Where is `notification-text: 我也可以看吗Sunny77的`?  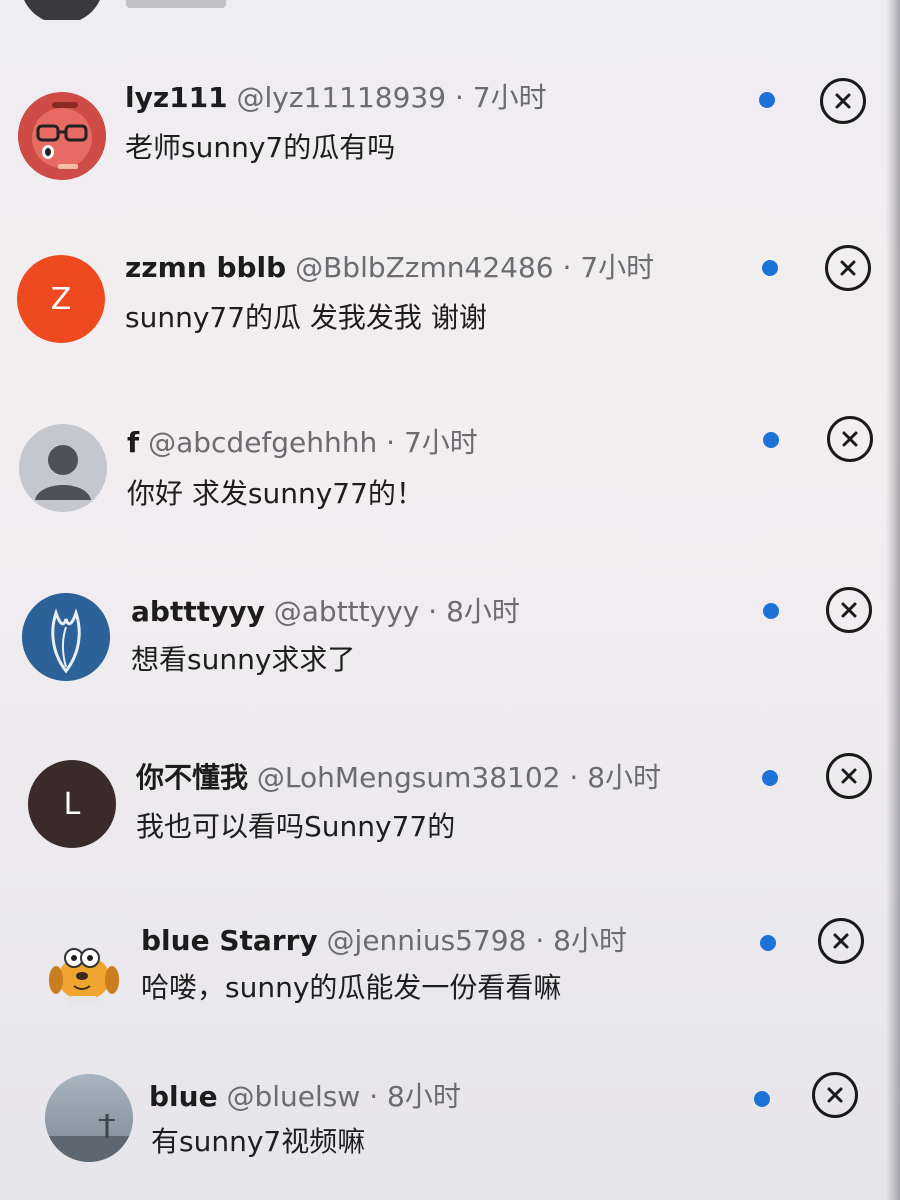 notification-text: 我也可以看吗Sunny77的 is located at coordinates (296, 826).